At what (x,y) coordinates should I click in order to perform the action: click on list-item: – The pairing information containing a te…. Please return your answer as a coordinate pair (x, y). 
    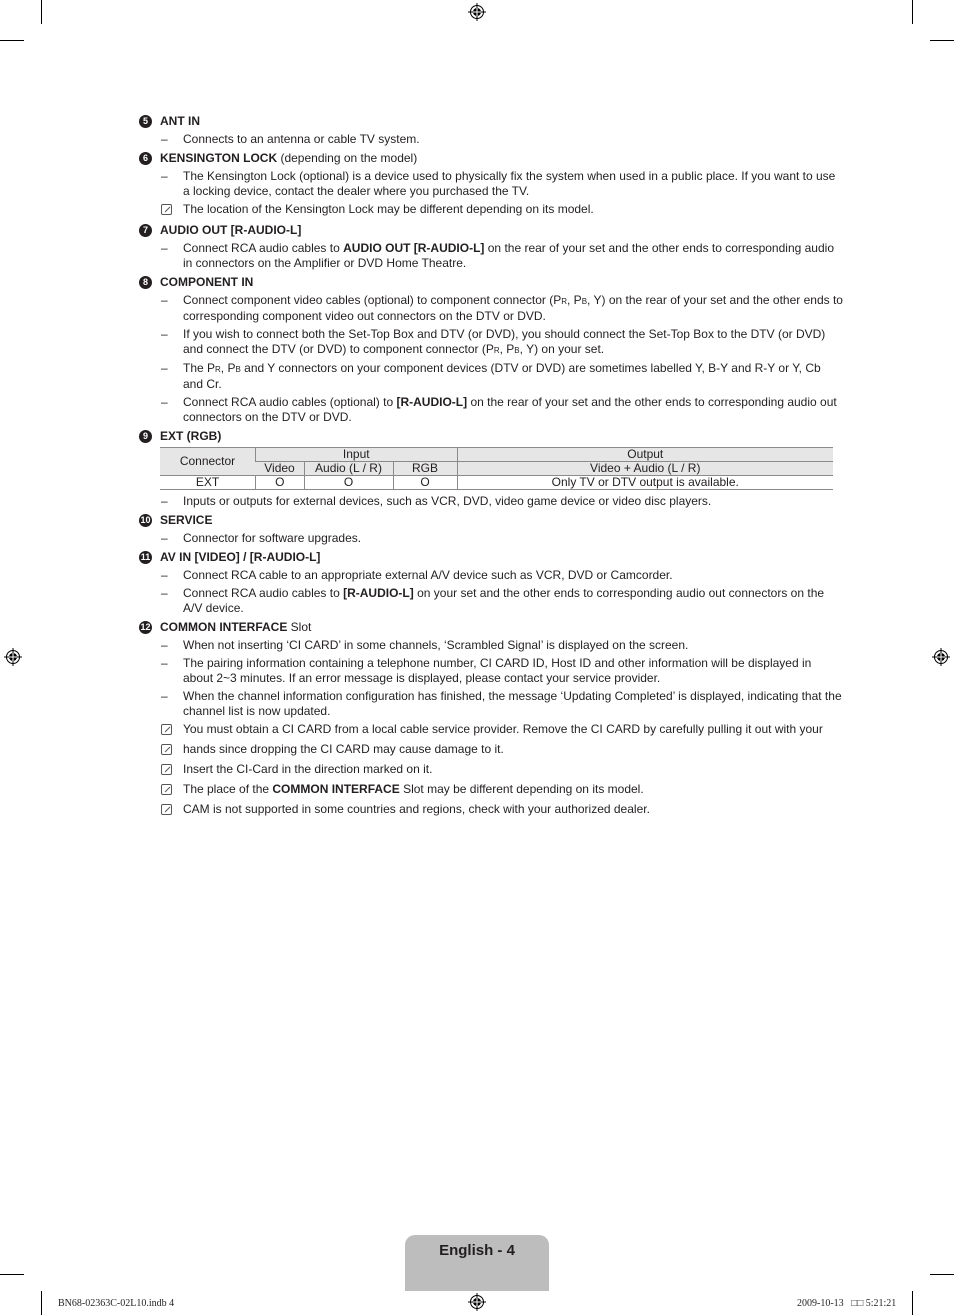
    Looking at the image, I should click on (502, 671).